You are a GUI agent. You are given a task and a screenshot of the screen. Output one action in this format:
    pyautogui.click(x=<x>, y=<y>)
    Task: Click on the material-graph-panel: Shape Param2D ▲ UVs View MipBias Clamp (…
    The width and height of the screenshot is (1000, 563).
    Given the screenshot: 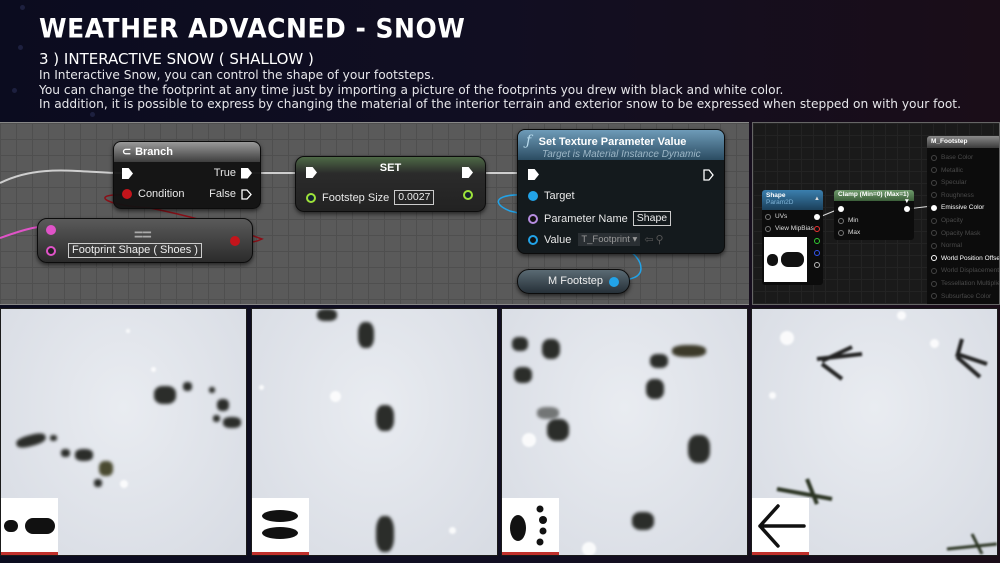 What is the action you would take?
    pyautogui.click(x=876, y=213)
    